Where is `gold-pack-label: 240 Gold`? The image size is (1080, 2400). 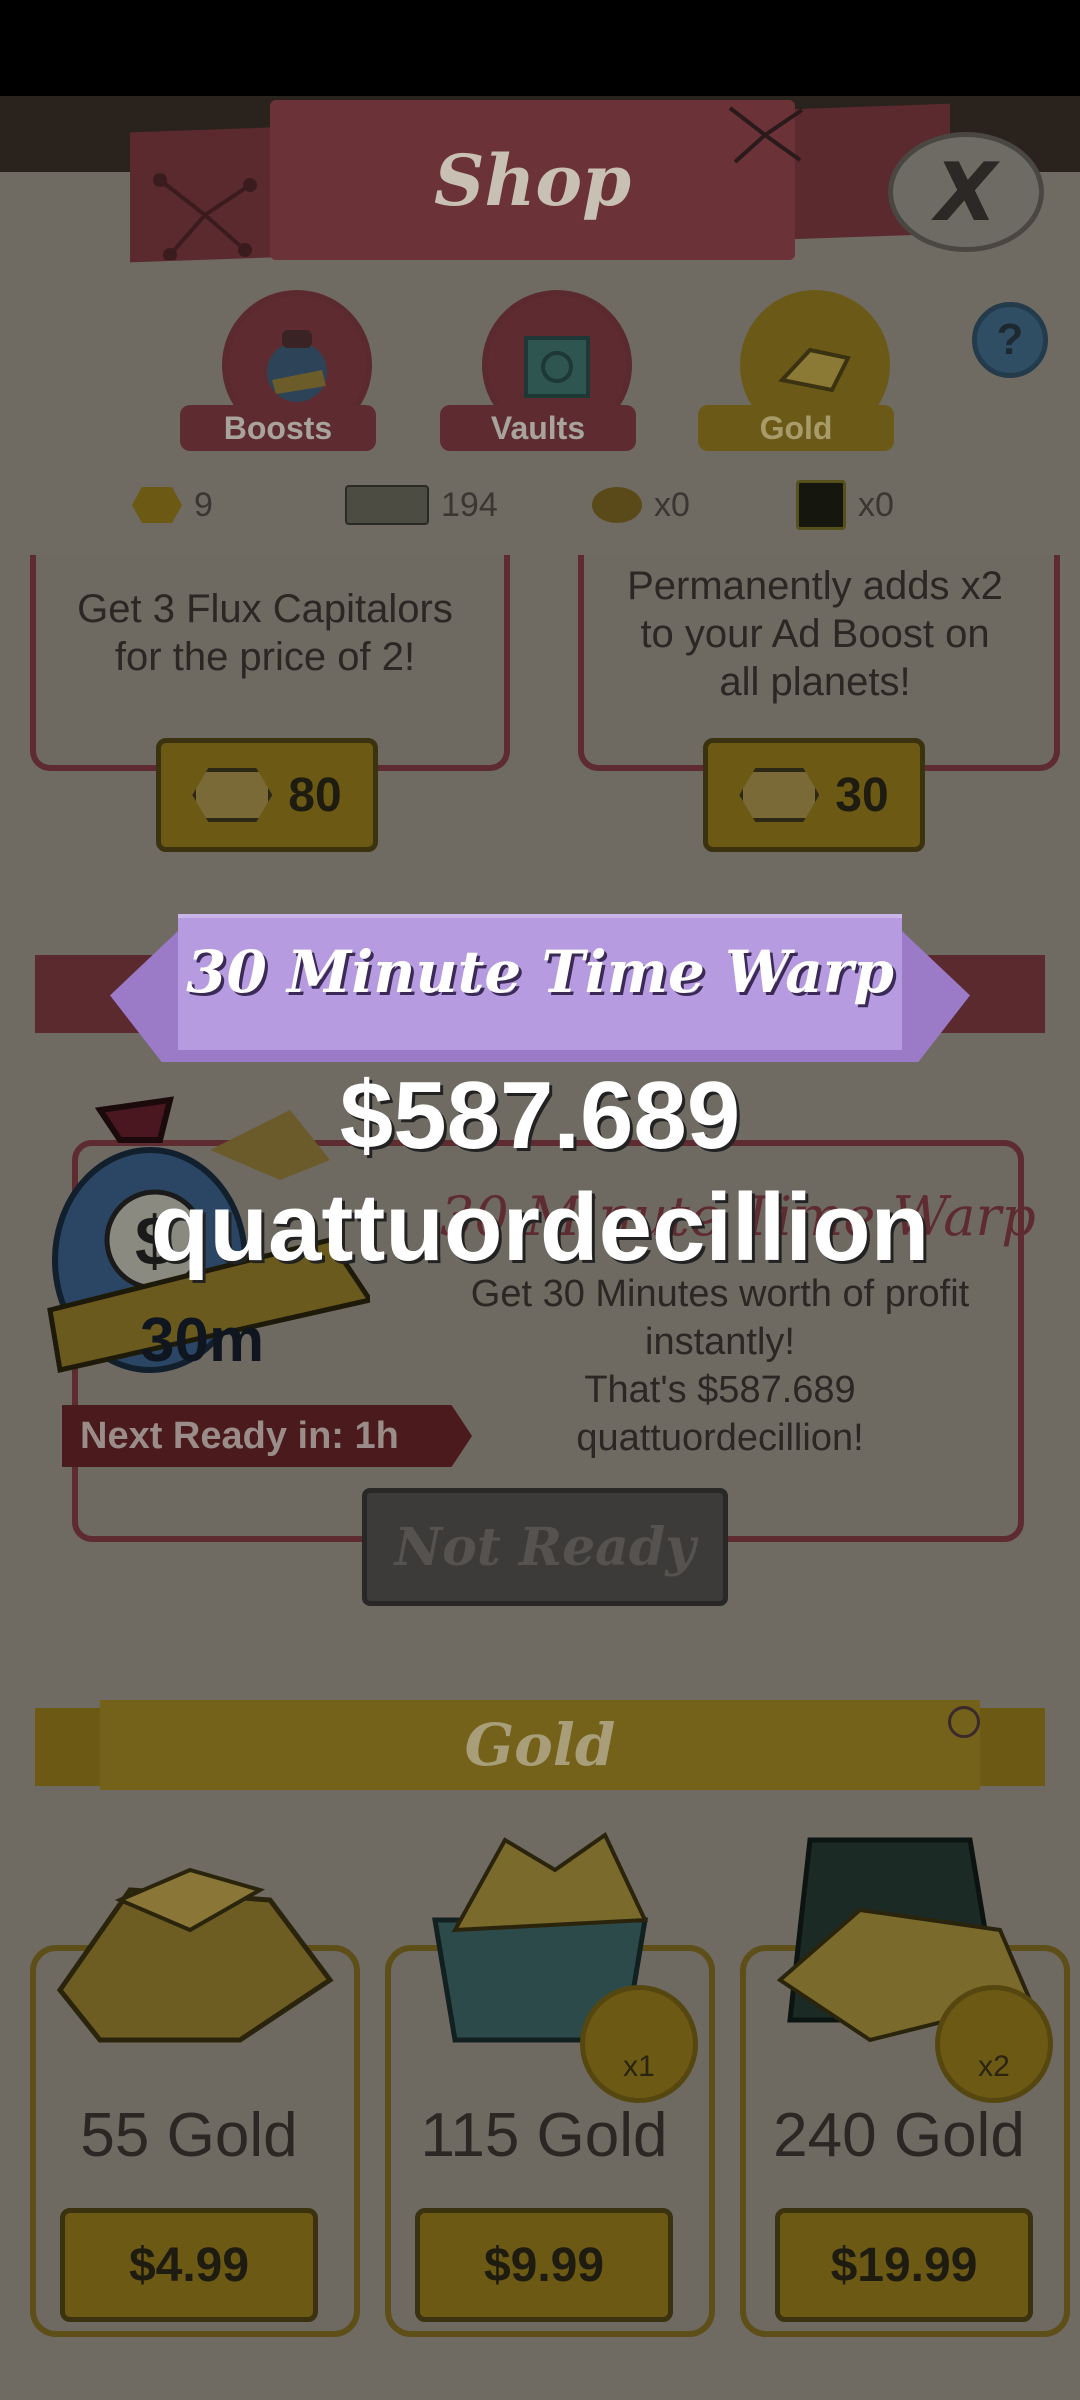
gold-pack-label: 240 Gold is located at coordinates (899, 2135).